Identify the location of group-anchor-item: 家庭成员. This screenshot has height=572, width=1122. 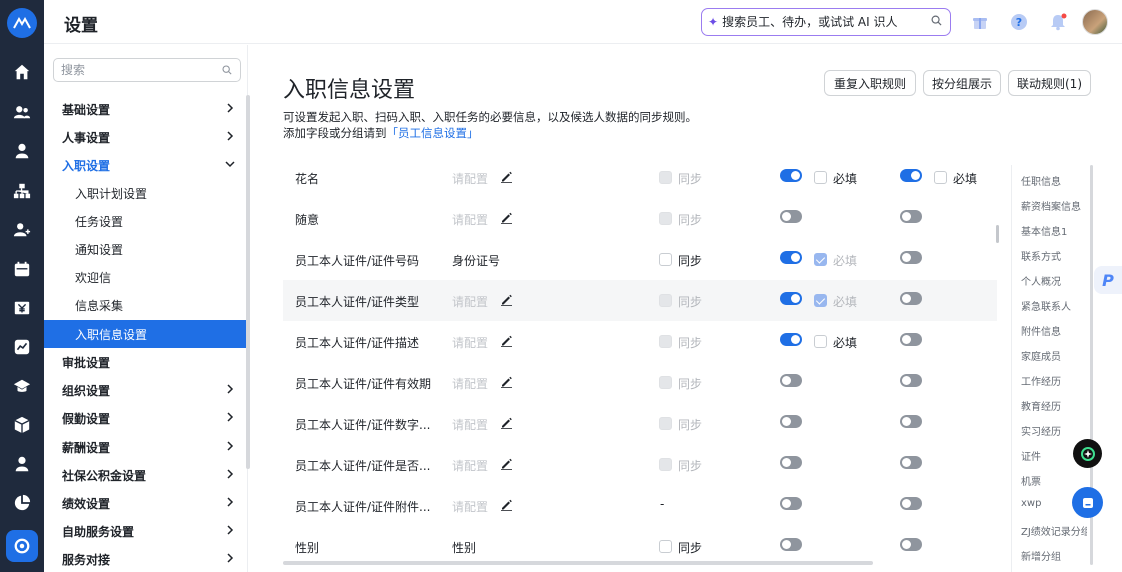
(1054, 355).